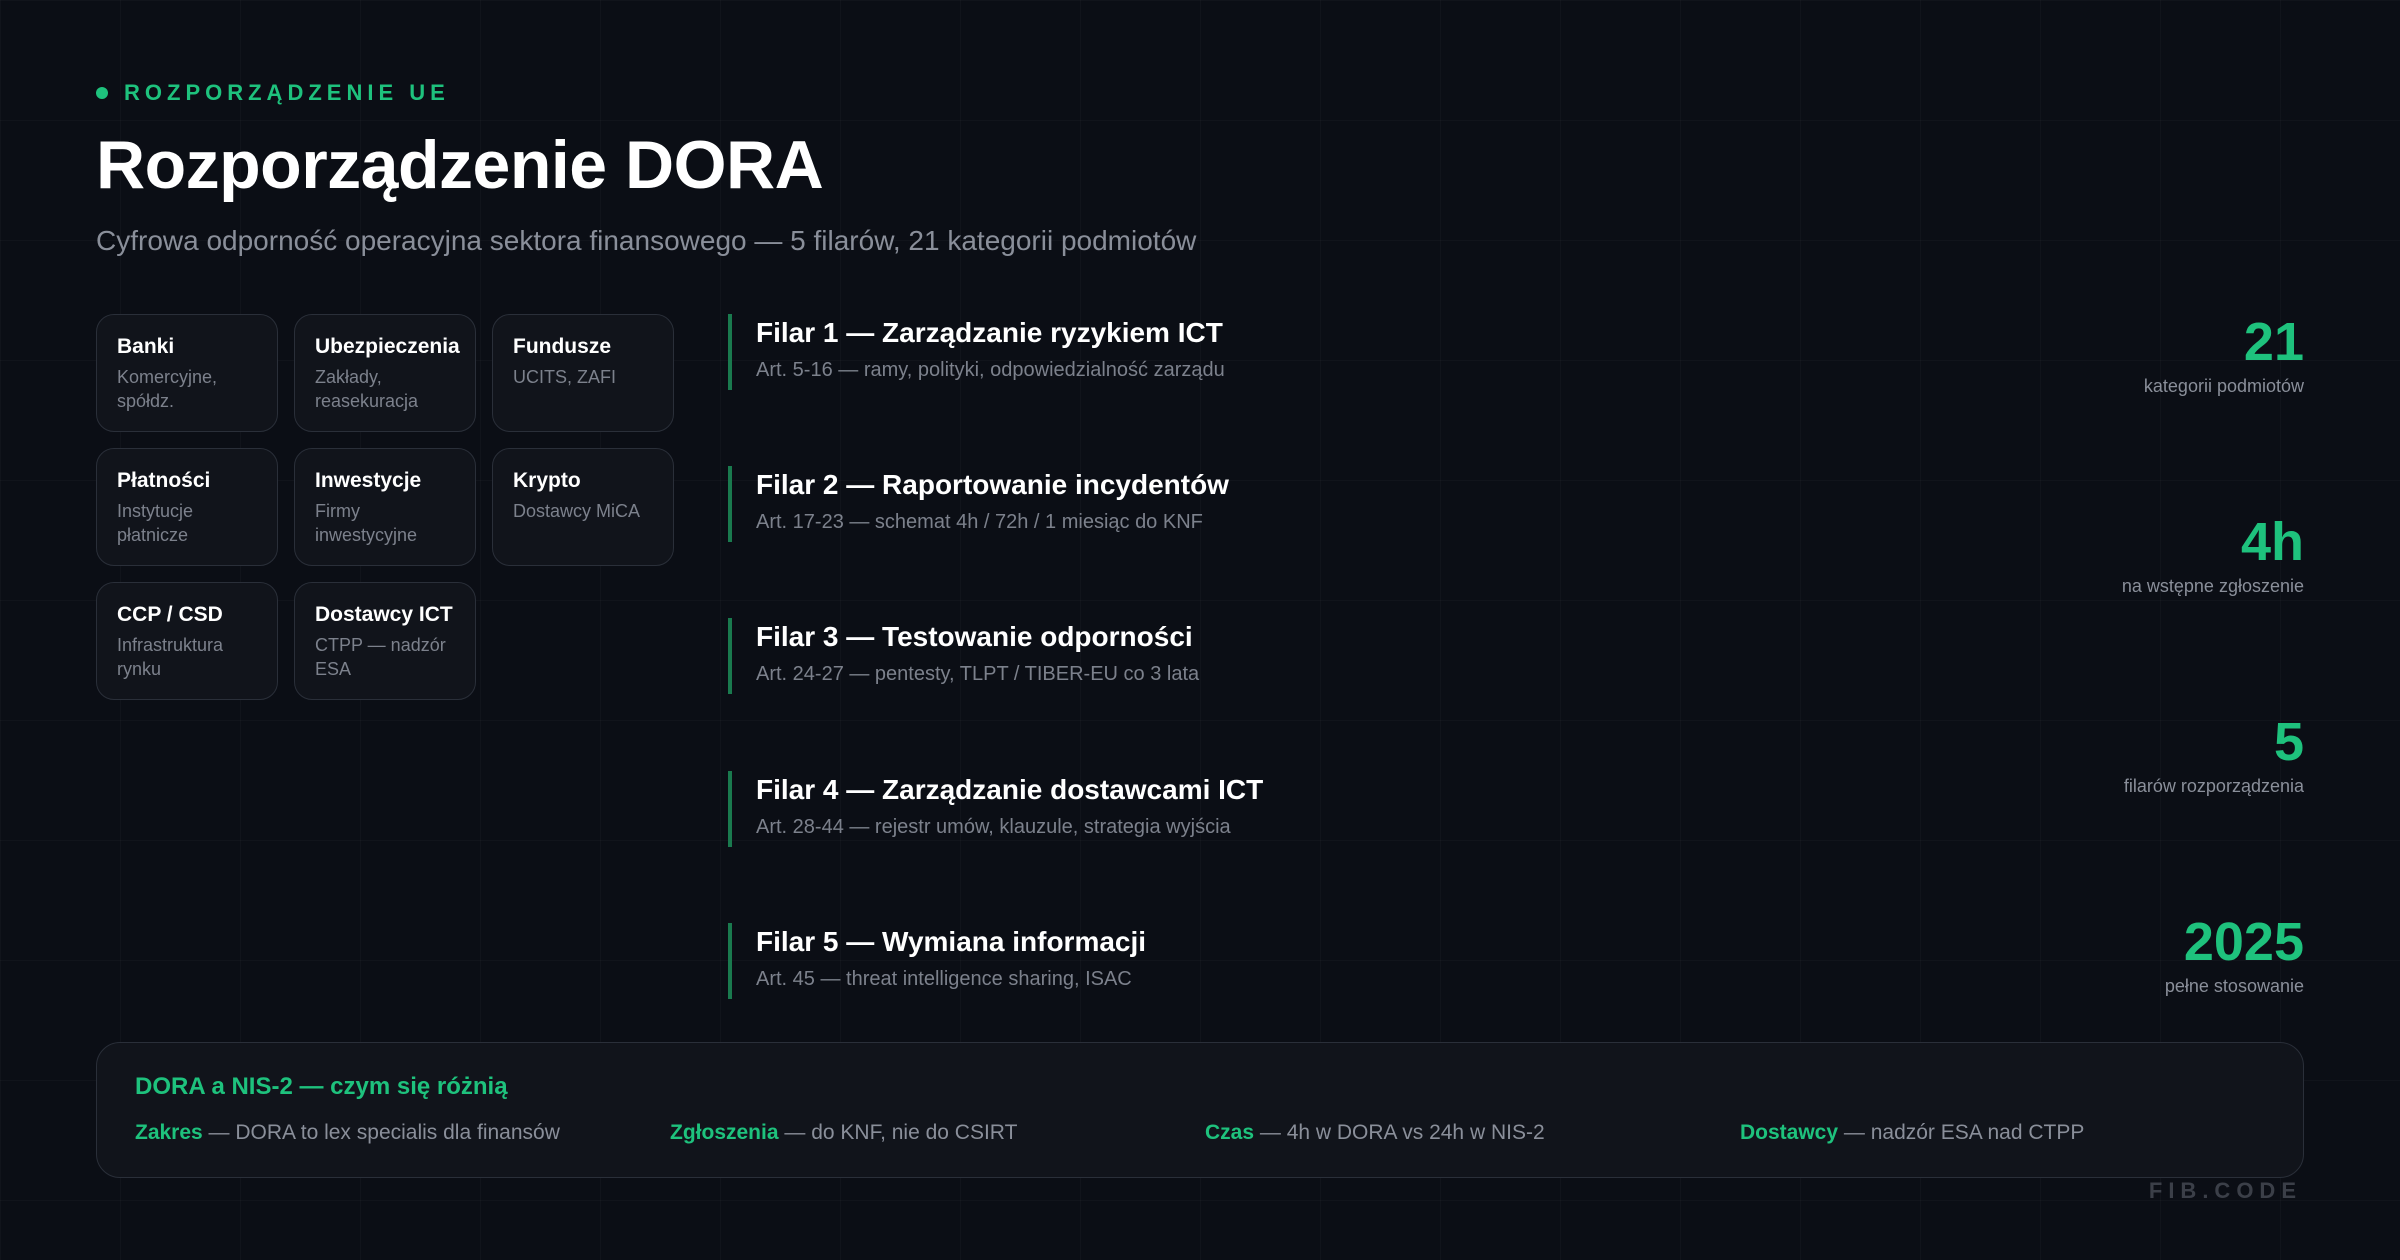  I want to click on comparison-text: — nadzór ESA nad CTPP, so click(1961, 1132).